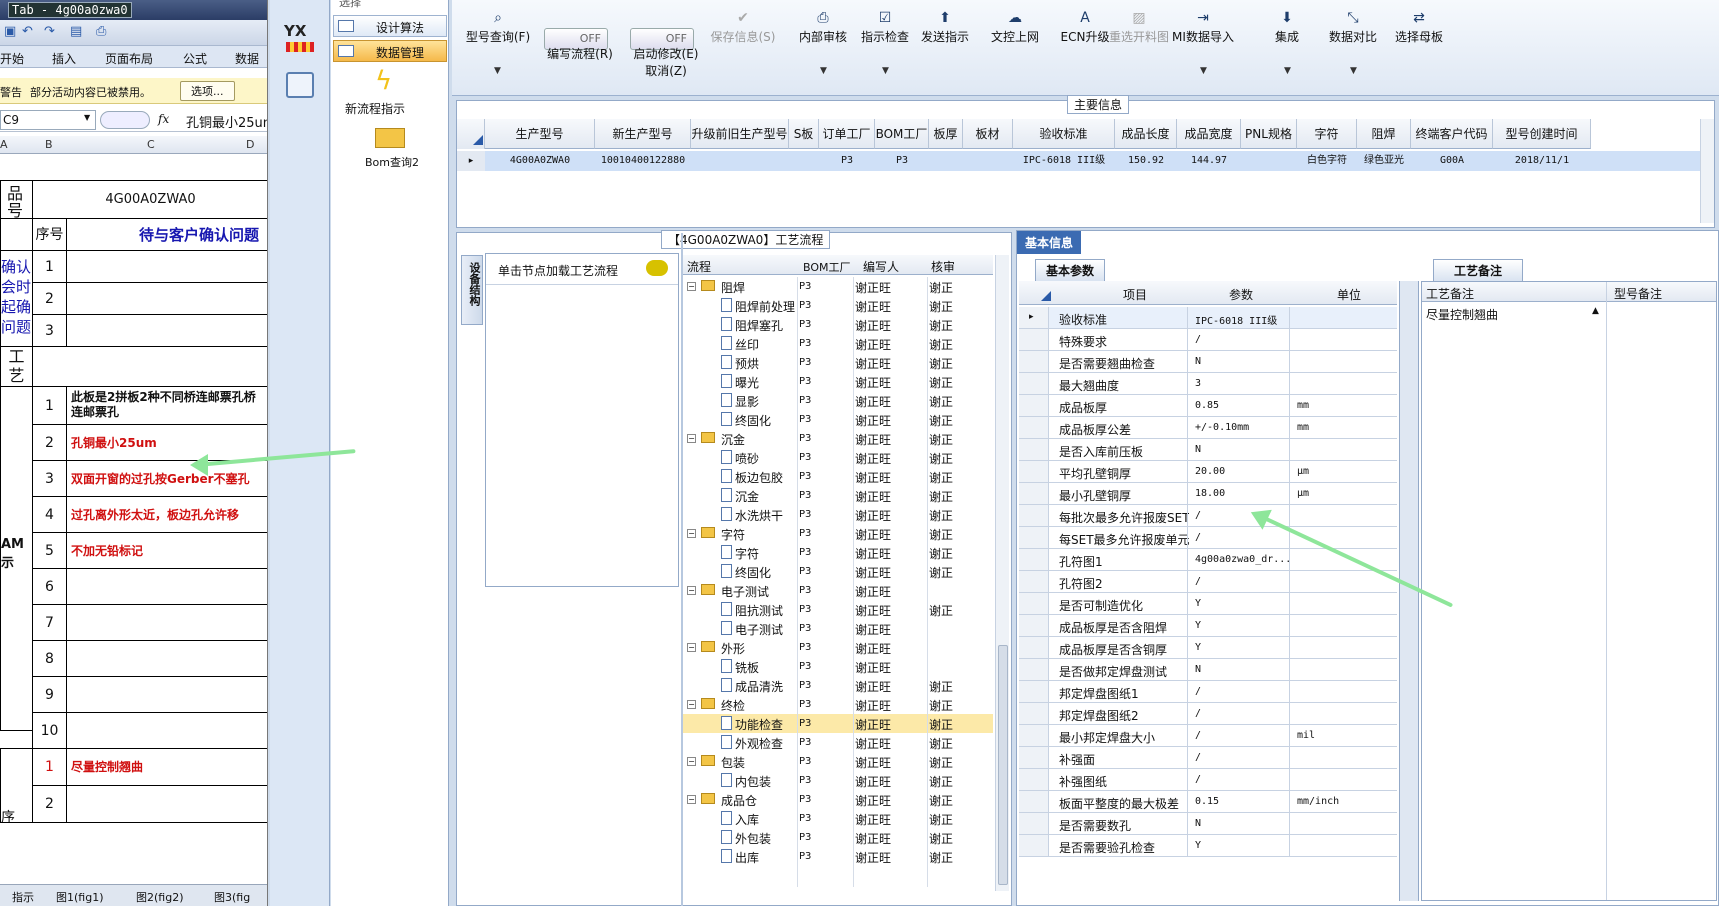  Describe the element at coordinates (1208, 670) in the screenshot. I see `param-row: 是否做邦定焊盘测试 N` at that location.